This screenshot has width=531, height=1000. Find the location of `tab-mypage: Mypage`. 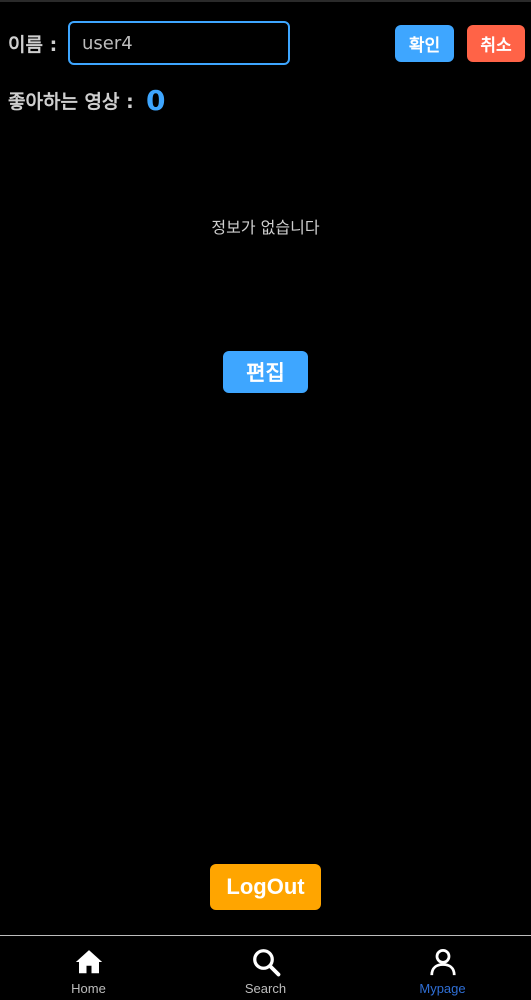

tab-mypage: Mypage is located at coordinates (442, 968).